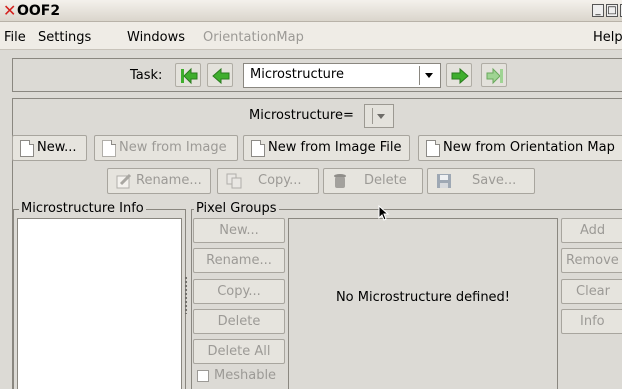  What do you see at coordinates (297, 74) in the screenshot?
I see `task-select-value: Microstructure` at bounding box center [297, 74].